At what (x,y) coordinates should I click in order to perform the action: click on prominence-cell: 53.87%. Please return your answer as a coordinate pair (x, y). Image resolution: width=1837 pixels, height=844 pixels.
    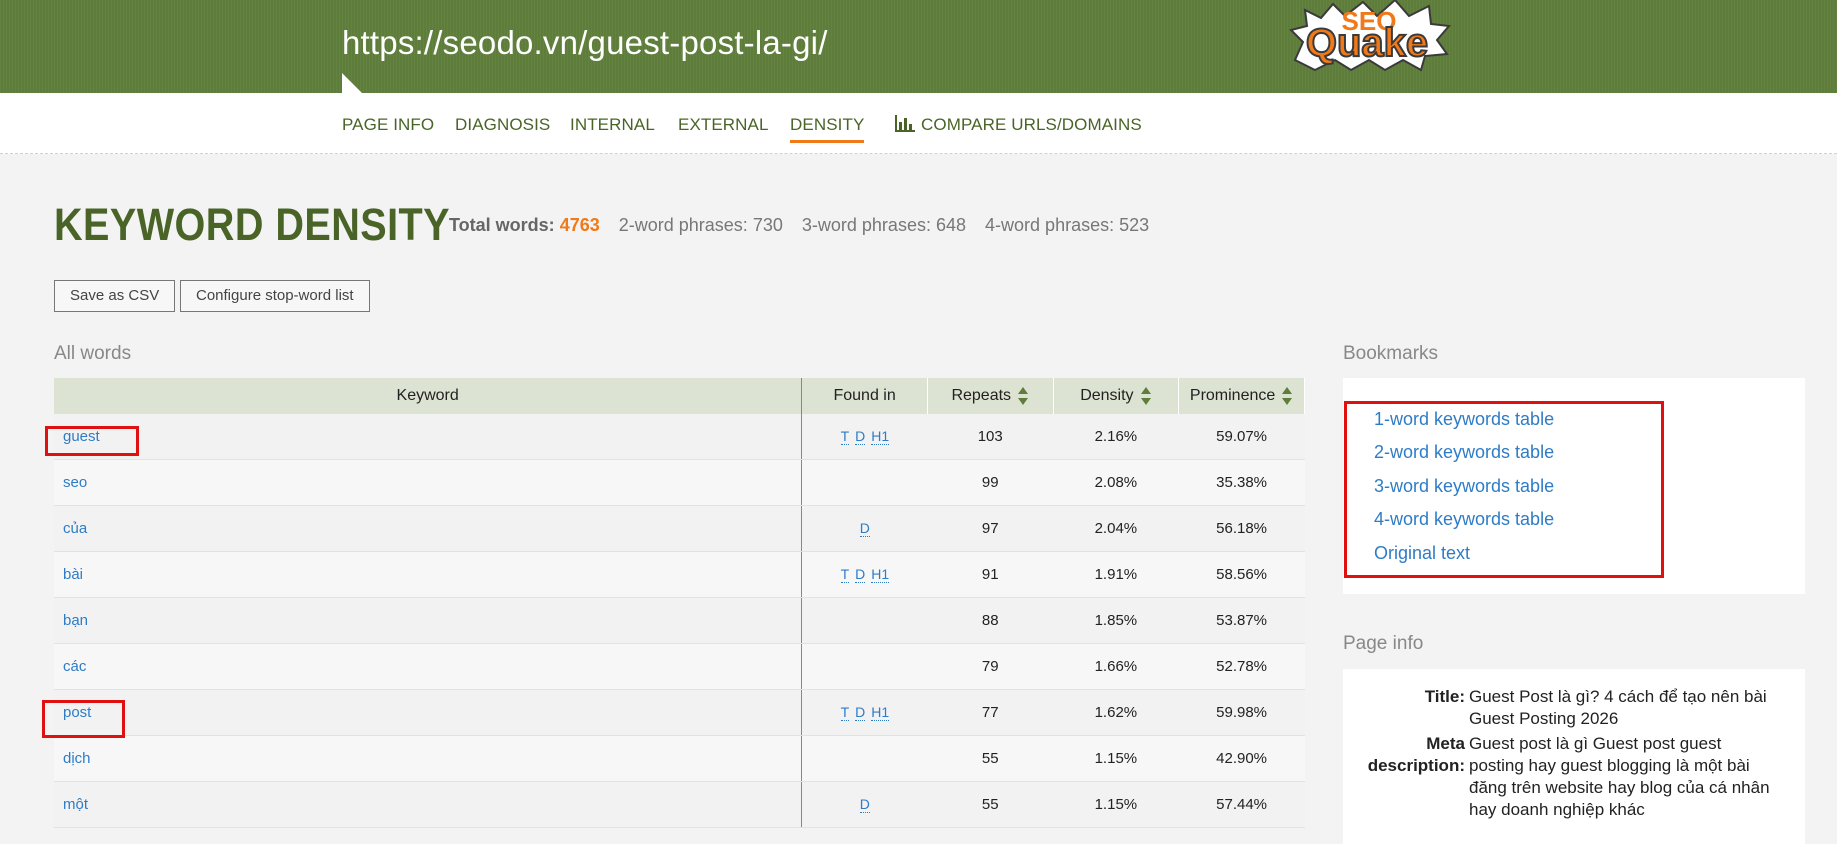
    Looking at the image, I should click on (1241, 620).